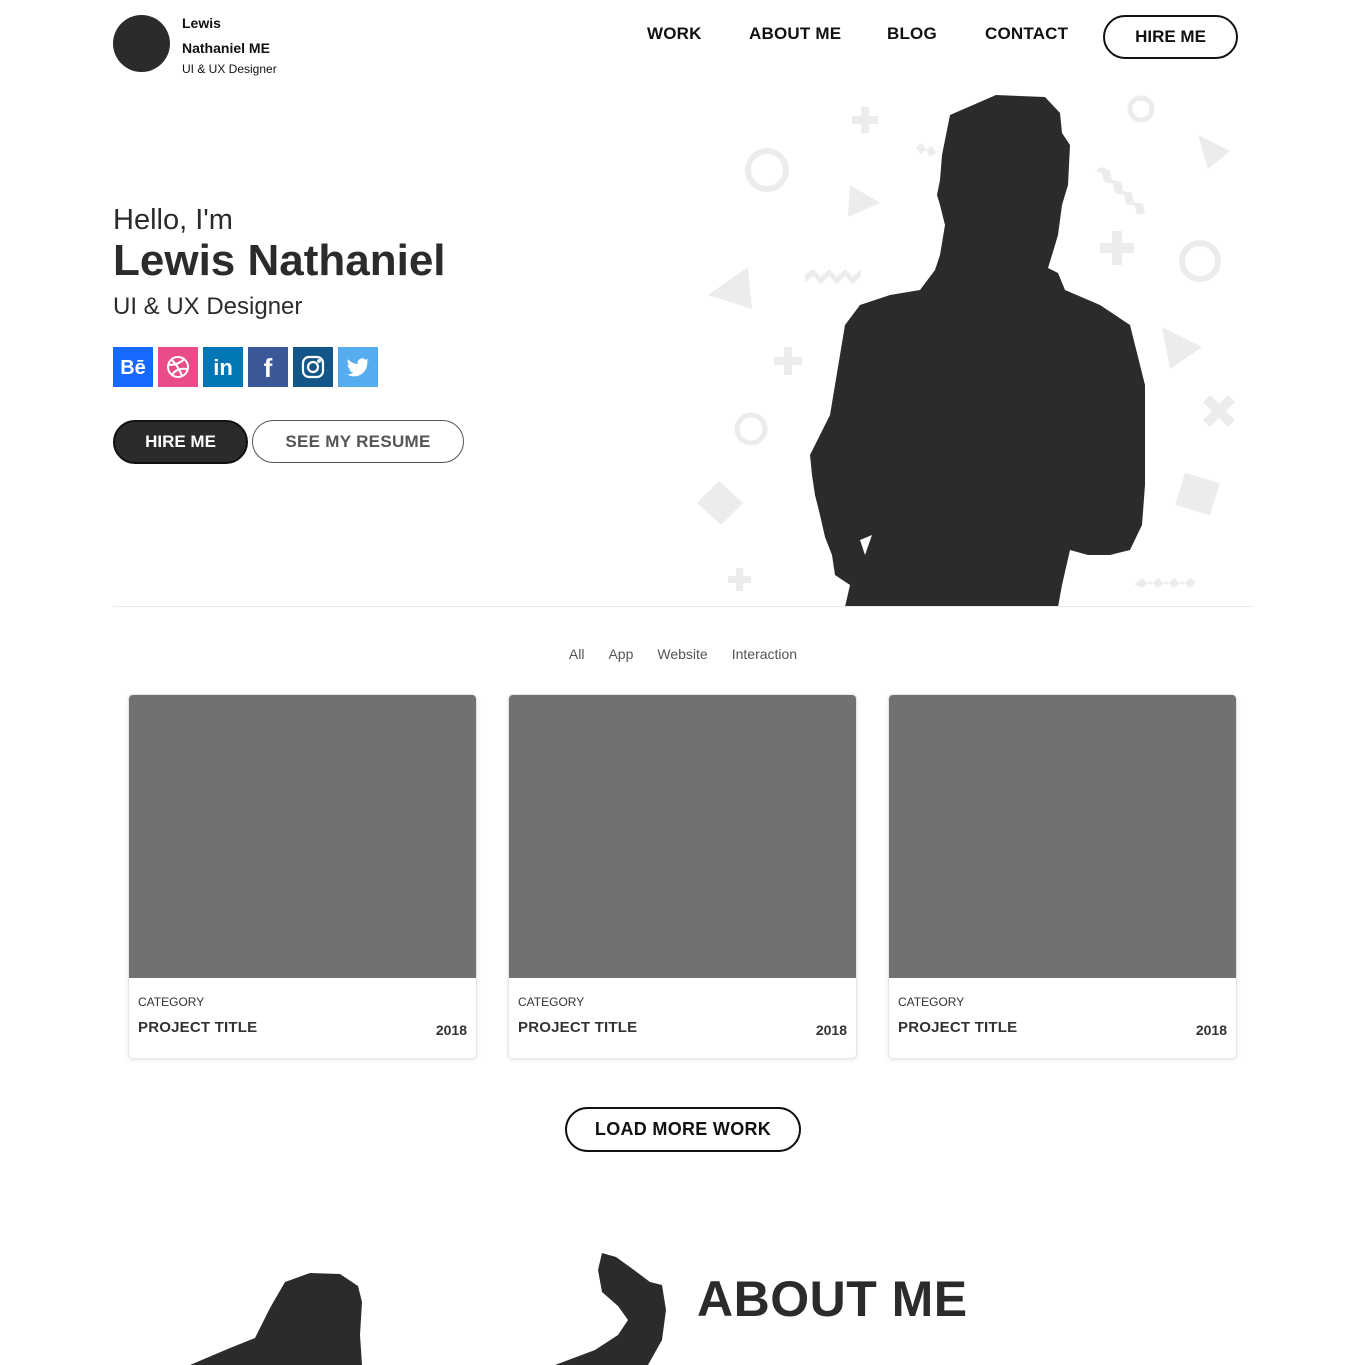 The height and width of the screenshot is (1365, 1366). Describe the element at coordinates (279, 260) in the screenshot. I see `hero-name: Lewis Nathaniel` at that location.